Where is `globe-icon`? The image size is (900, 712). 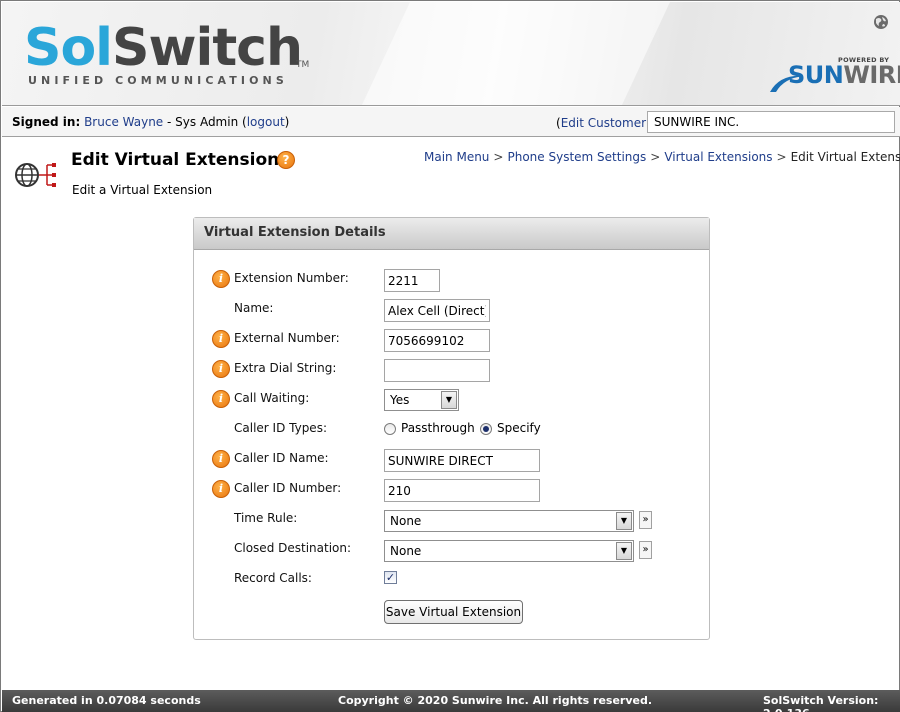 globe-icon is located at coordinates (881, 22).